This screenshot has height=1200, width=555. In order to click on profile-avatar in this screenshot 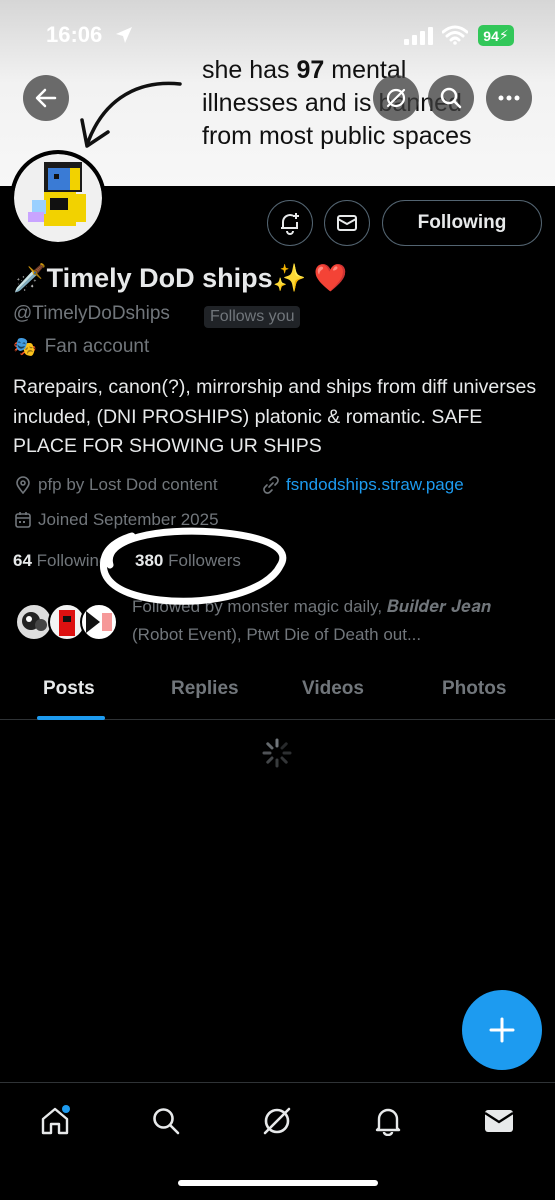, I will do `click(58, 198)`.